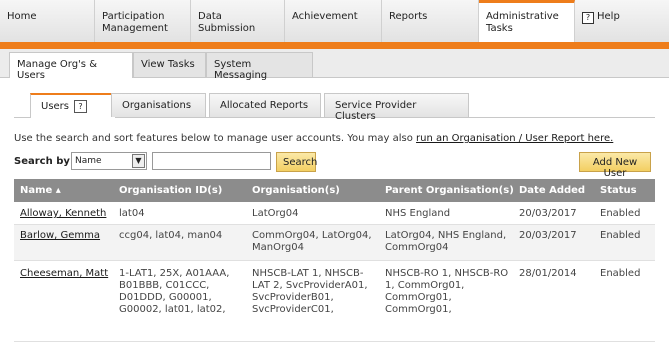 The height and width of the screenshot is (342, 669). I want to click on search-field-selected: Name, so click(88, 161).